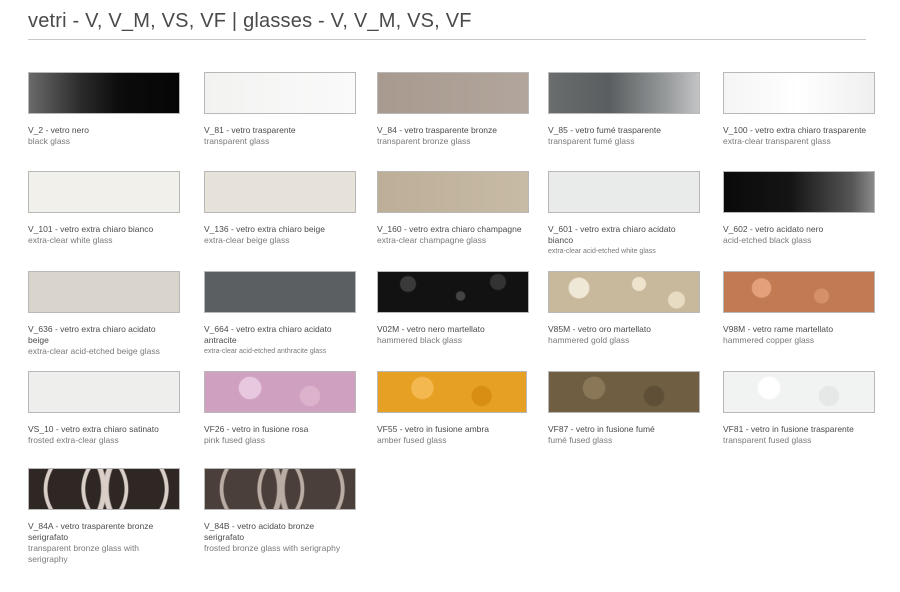 The image size is (900, 592). I want to click on swatch-code-label: V98M - vetro rame martellato, so click(778, 329).